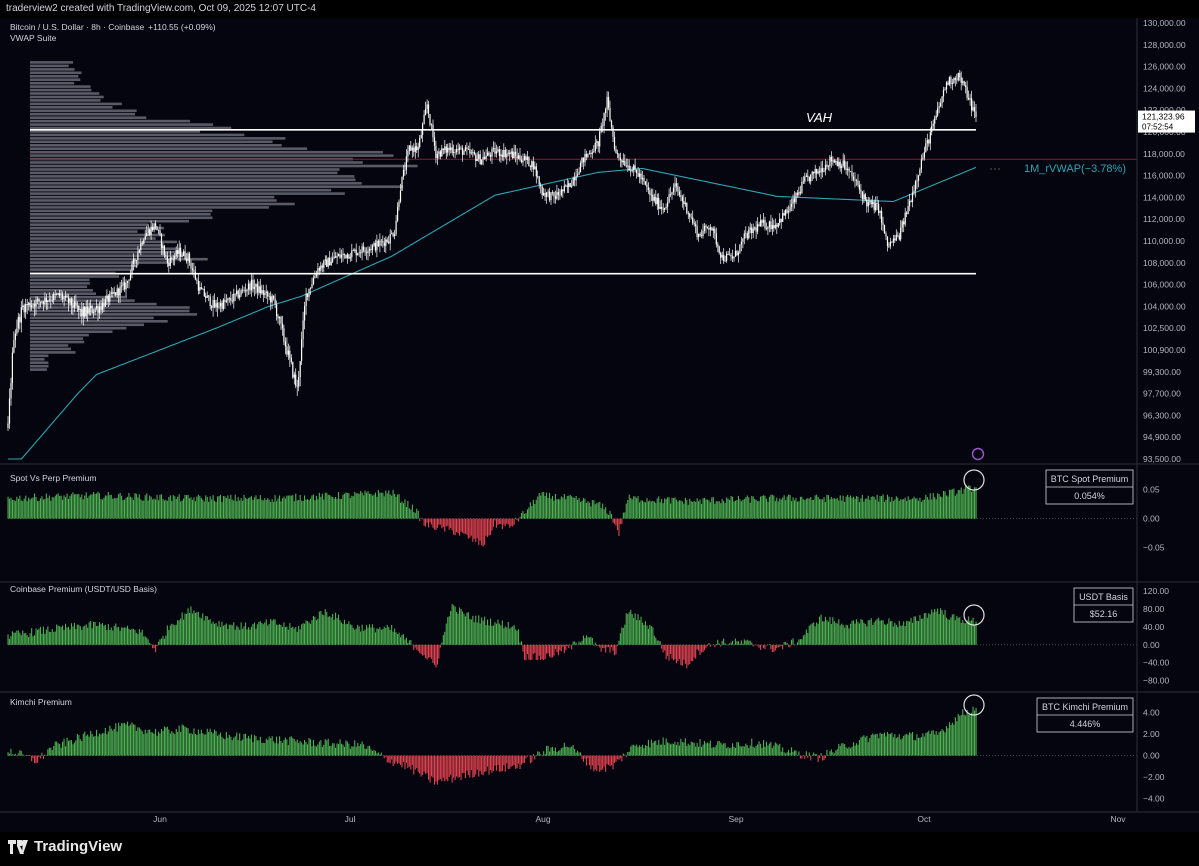  Describe the element at coordinates (65, 846) in the screenshot. I see `tradingview-logo: TradingView` at that location.